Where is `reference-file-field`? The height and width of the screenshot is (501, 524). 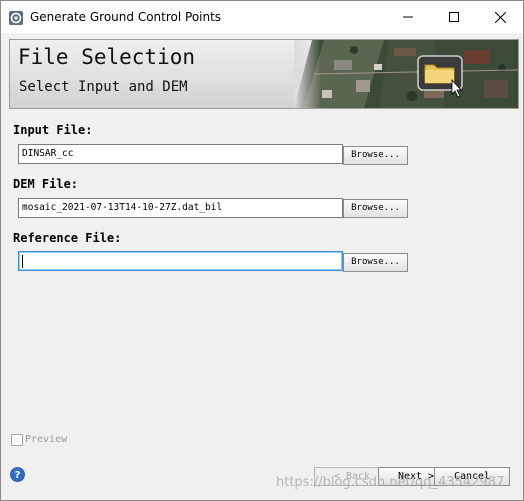 reference-file-field is located at coordinates (180, 261).